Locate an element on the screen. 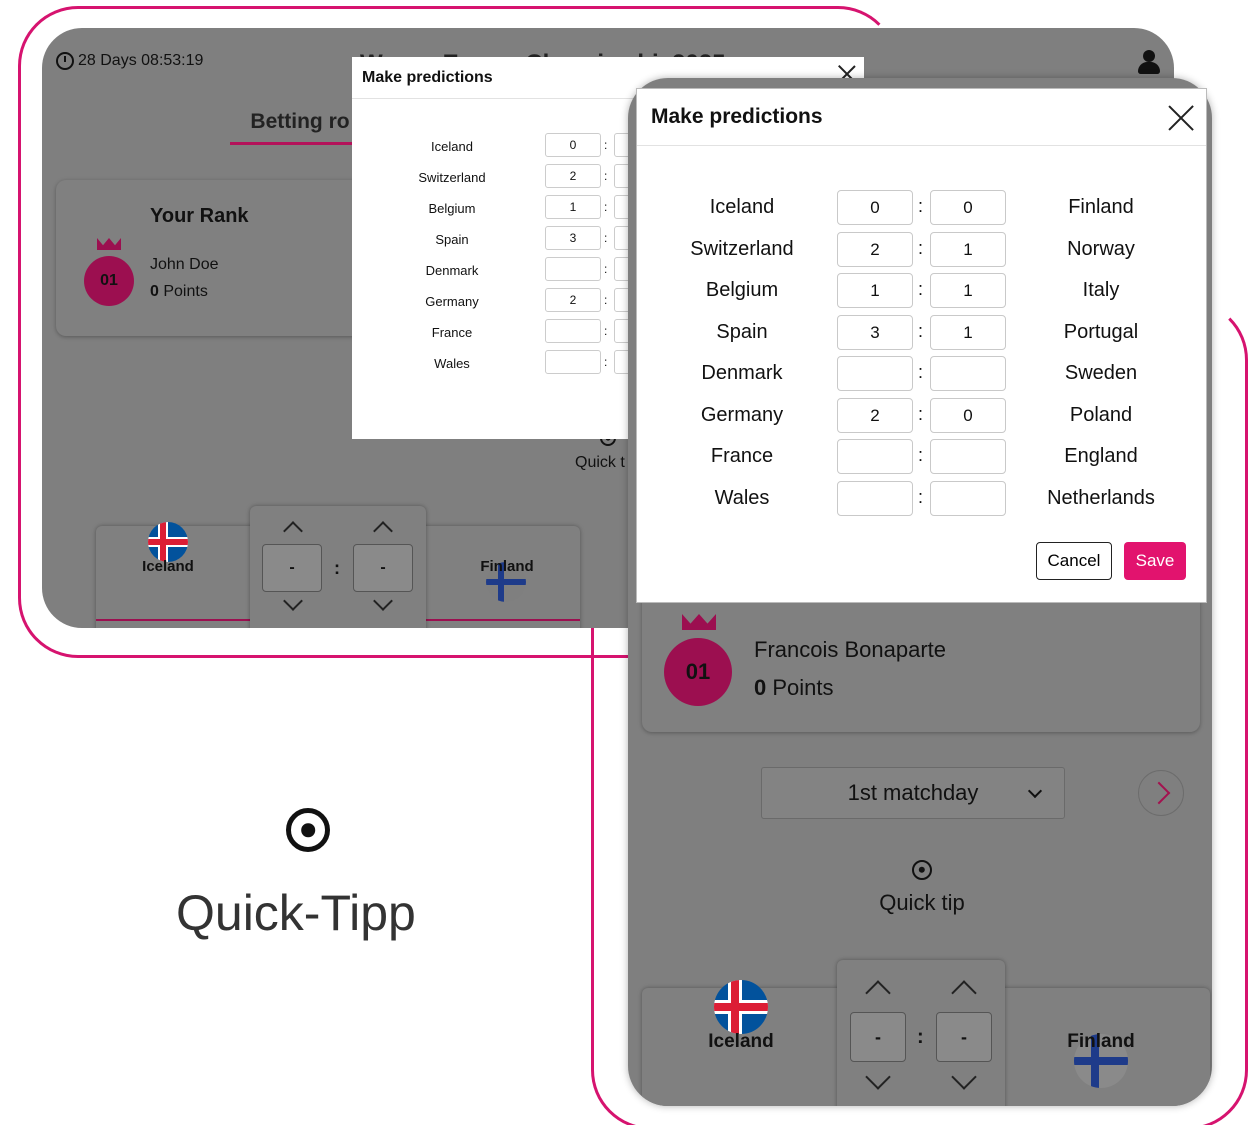 The height and width of the screenshot is (1125, 1255). prediction-row: France : England is located at coordinates (921, 457).